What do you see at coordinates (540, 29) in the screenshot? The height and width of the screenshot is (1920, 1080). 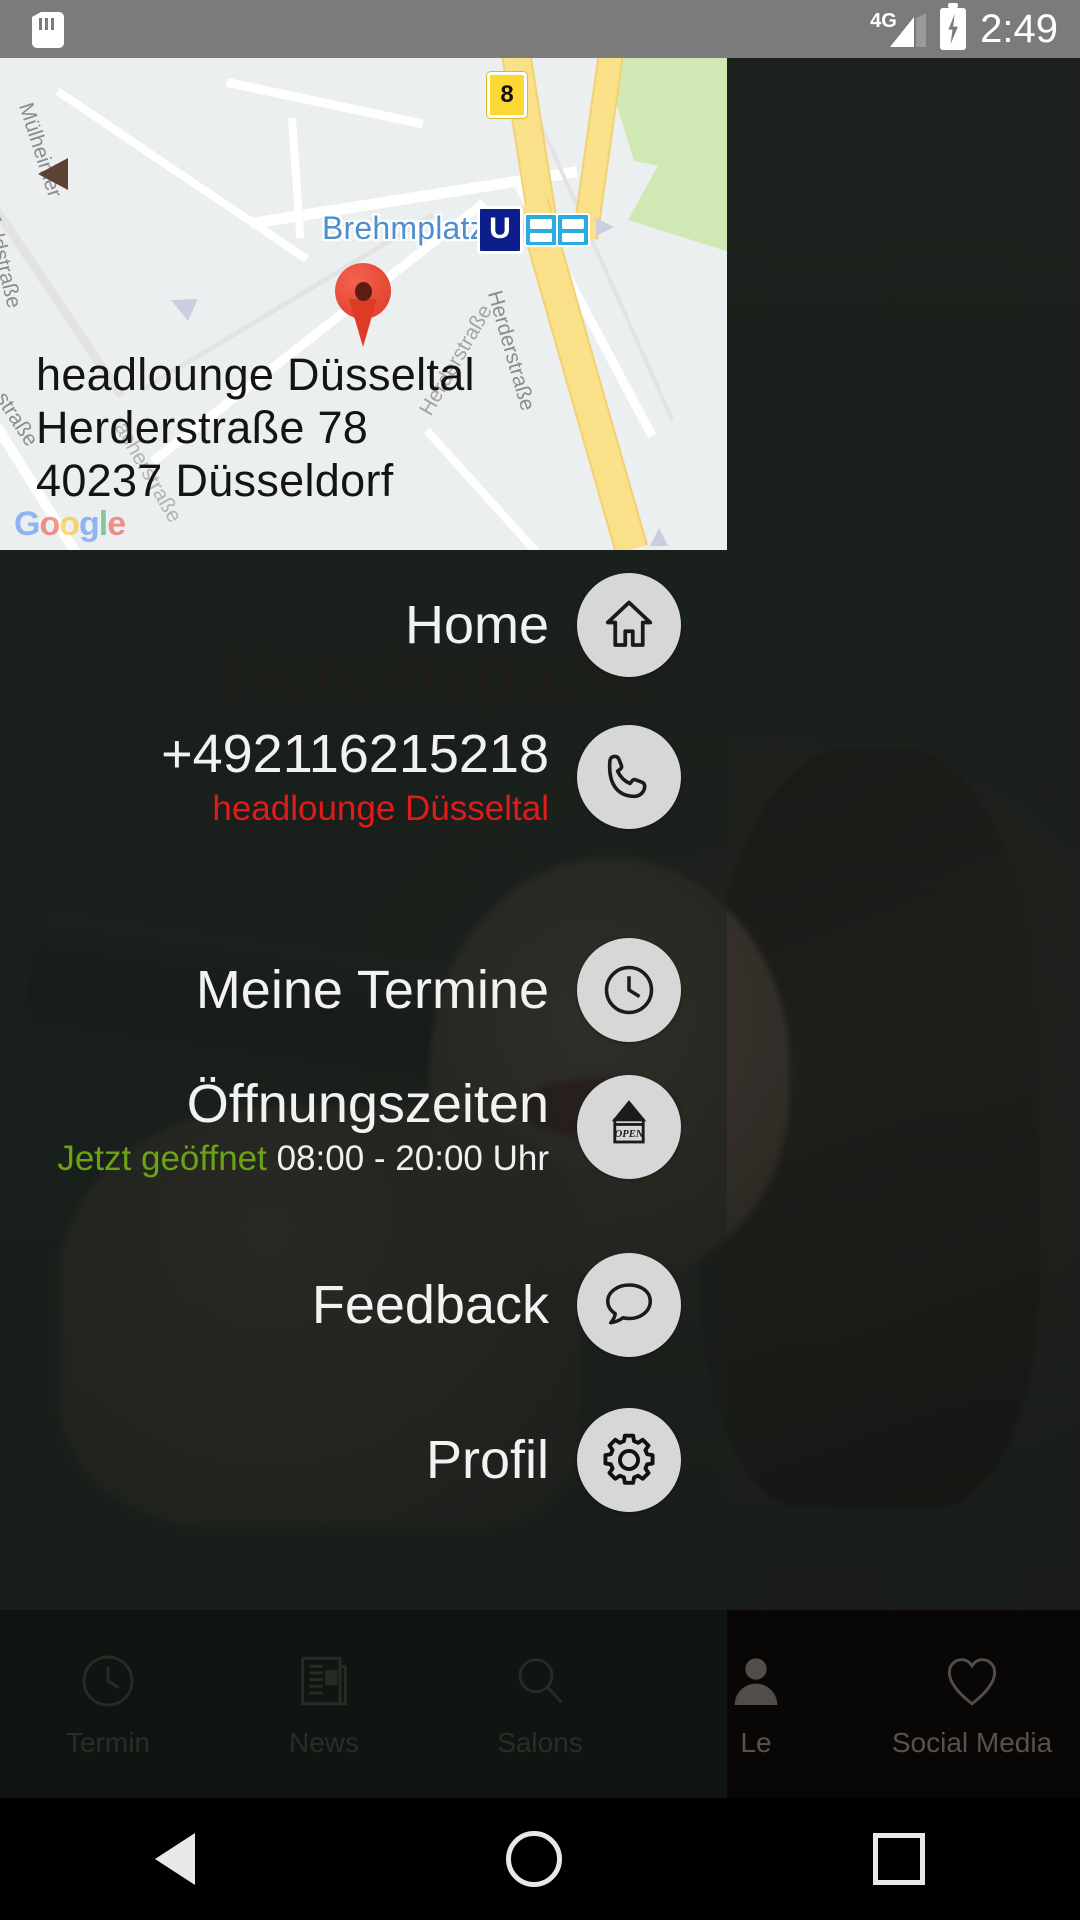 I see `status-bar: 4G 2:49` at bounding box center [540, 29].